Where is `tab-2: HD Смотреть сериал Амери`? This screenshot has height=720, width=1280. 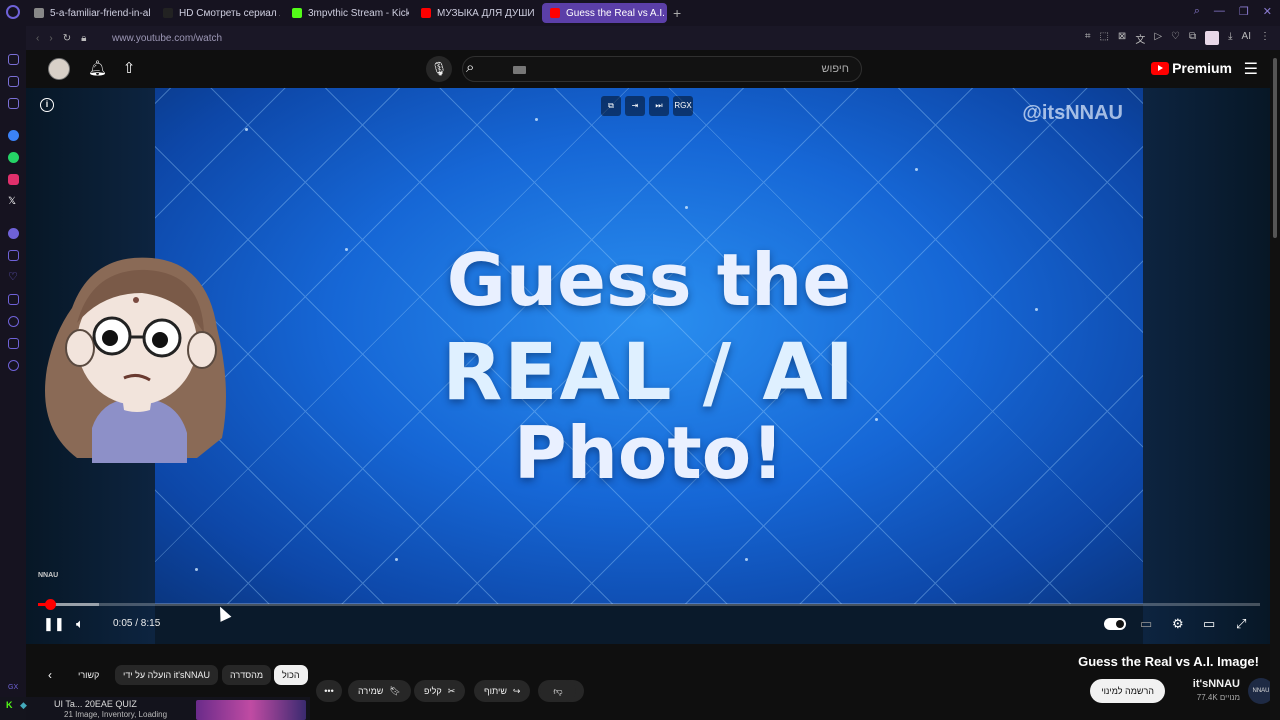
tab-2: HD Смотреть сериал Амери is located at coordinates (217, 13).